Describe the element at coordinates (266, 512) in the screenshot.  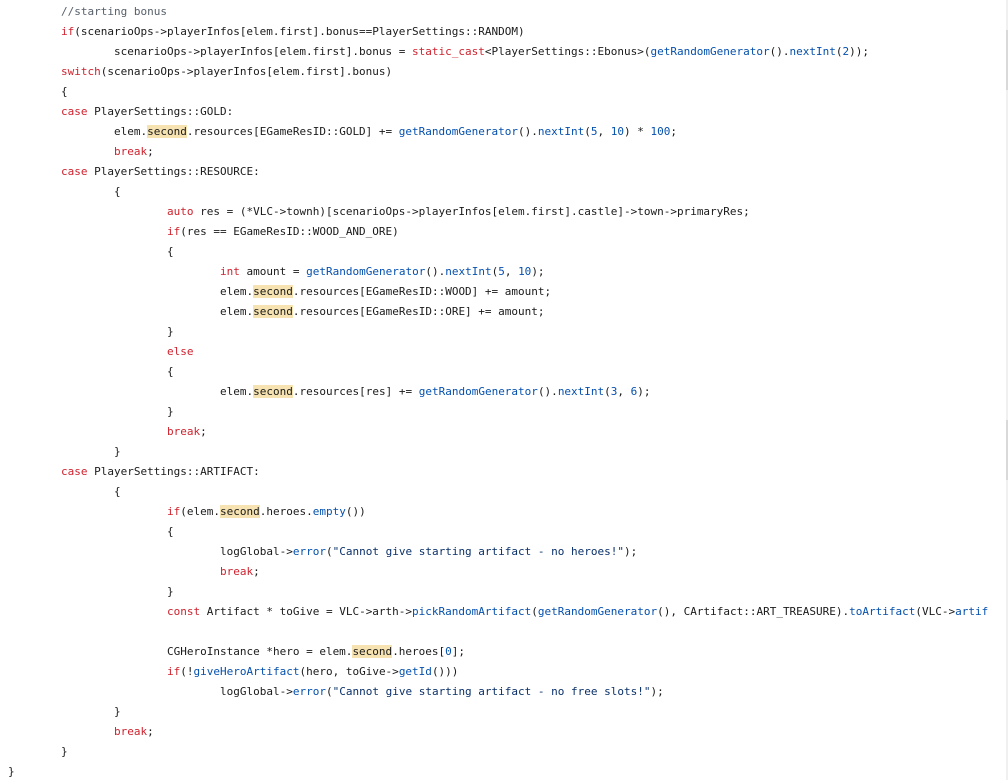
I see `code-line: if(elem.second.heroes.empty())` at that location.